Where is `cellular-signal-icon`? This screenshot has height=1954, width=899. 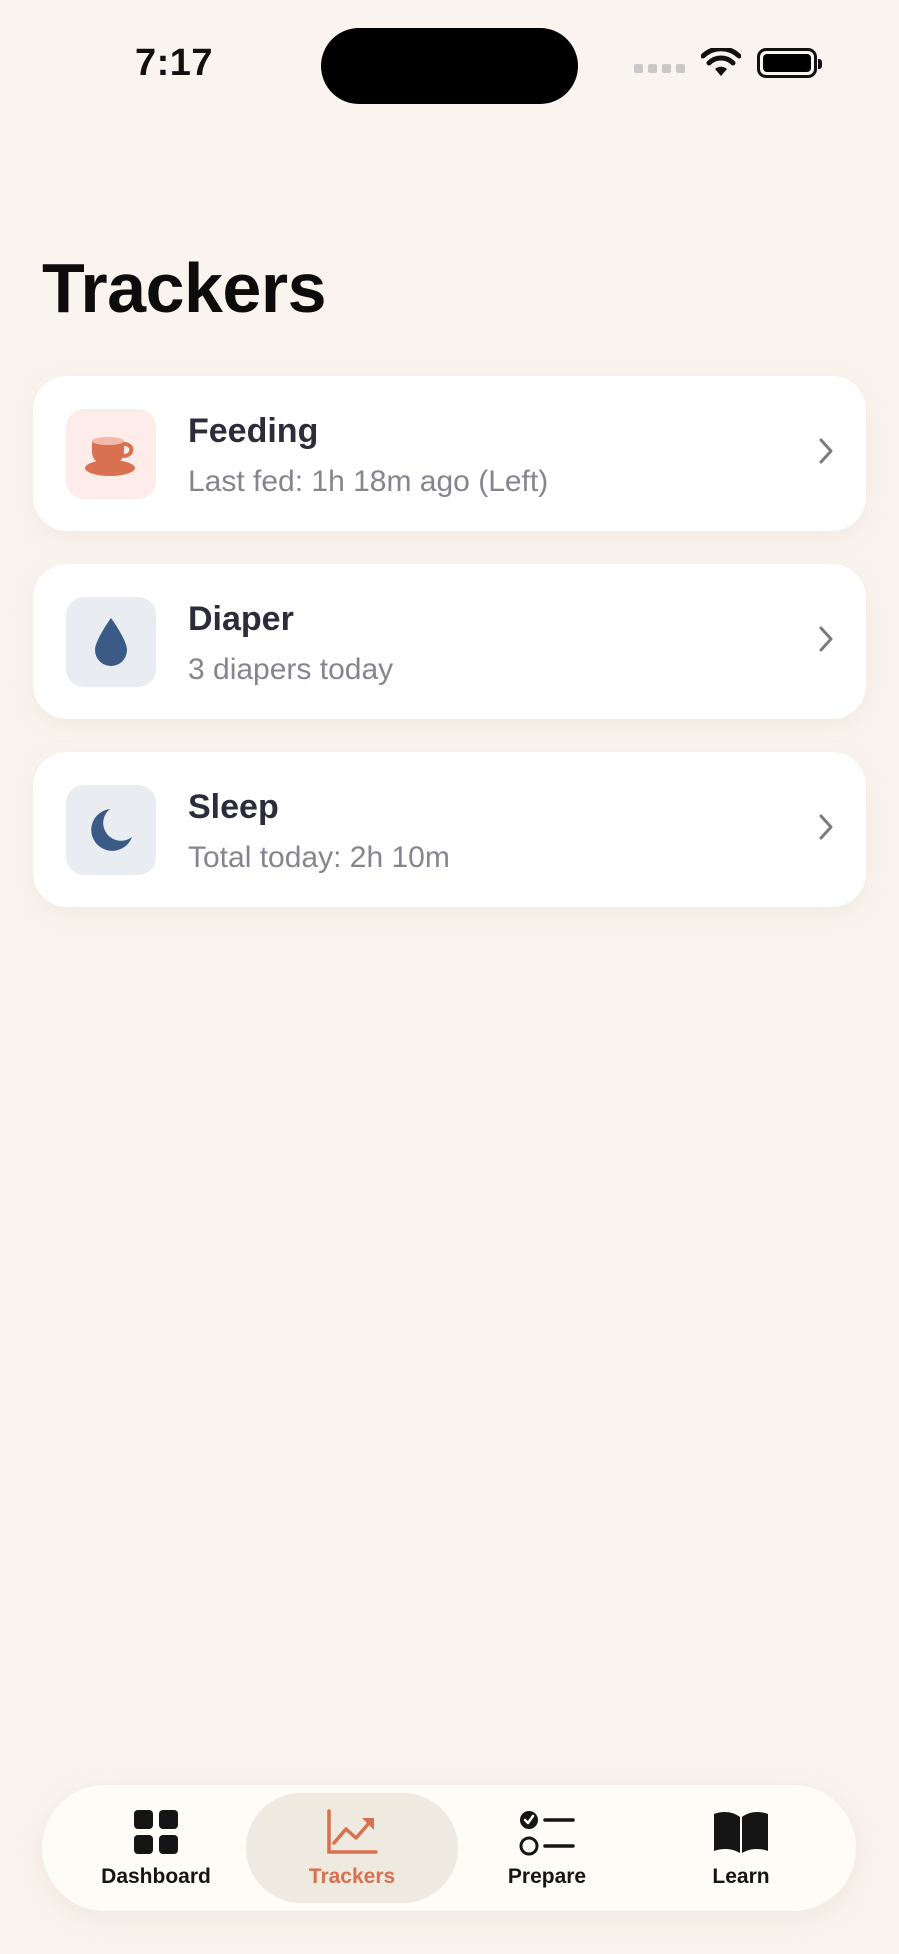 cellular-signal-icon is located at coordinates (659, 68).